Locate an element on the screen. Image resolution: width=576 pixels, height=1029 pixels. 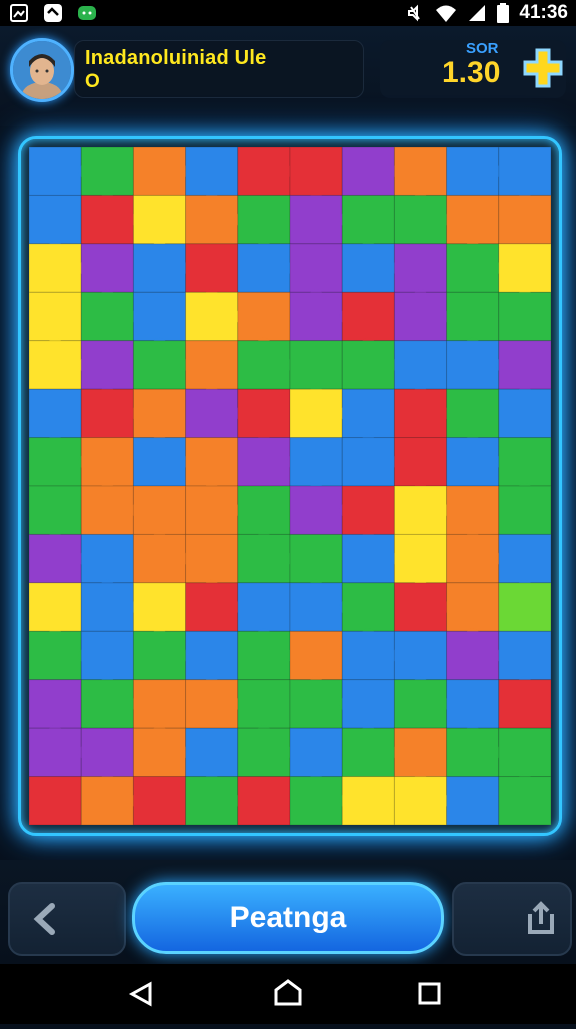
score-label: SOR is located at coordinates (482, 48).